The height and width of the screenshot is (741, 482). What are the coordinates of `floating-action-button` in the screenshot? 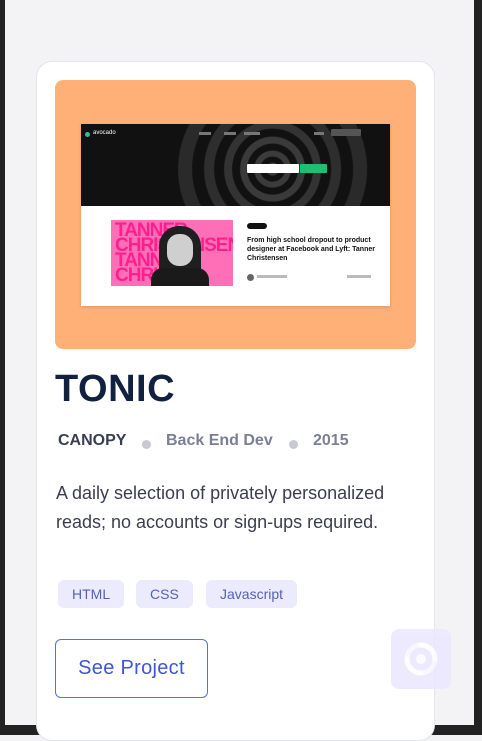 It's located at (421, 659).